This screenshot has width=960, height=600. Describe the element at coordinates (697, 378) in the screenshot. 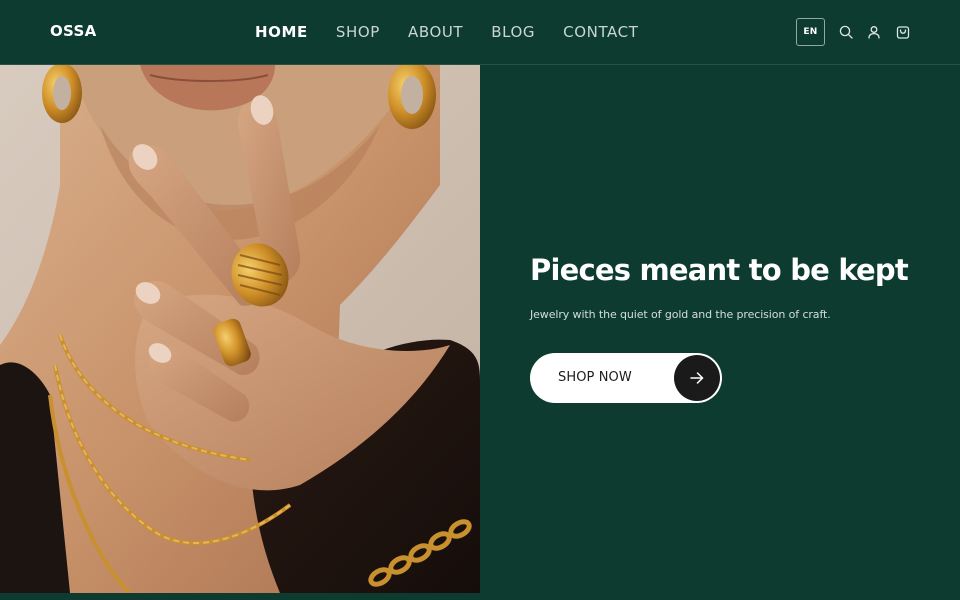

I see `arrow-right-icon` at that location.